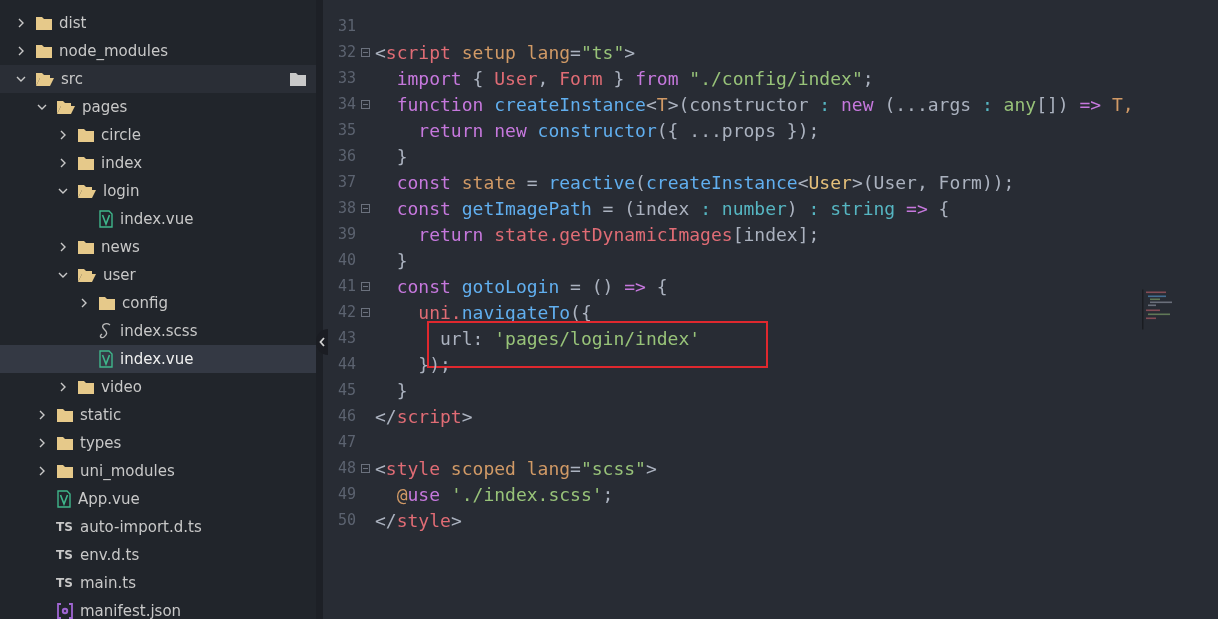 Image resolution: width=1218 pixels, height=619 pixels. I want to click on line-number: 33, so click(346, 78).